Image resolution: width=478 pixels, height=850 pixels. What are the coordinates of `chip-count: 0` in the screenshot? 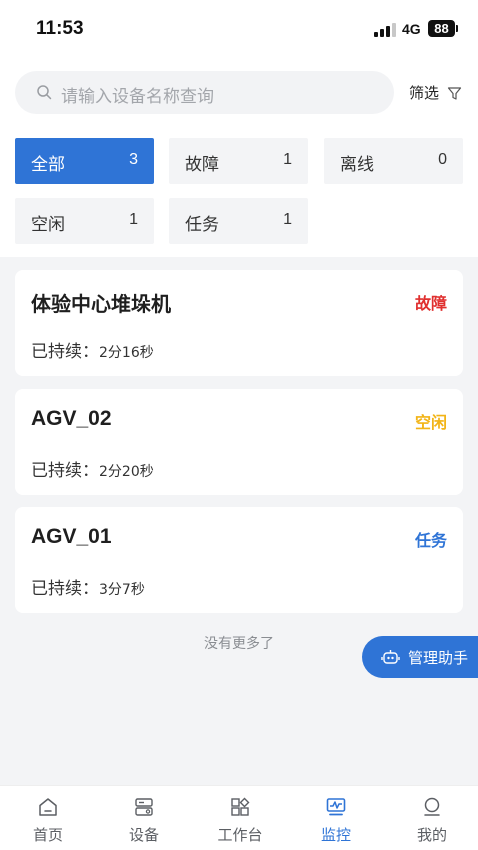 It's located at (442, 159).